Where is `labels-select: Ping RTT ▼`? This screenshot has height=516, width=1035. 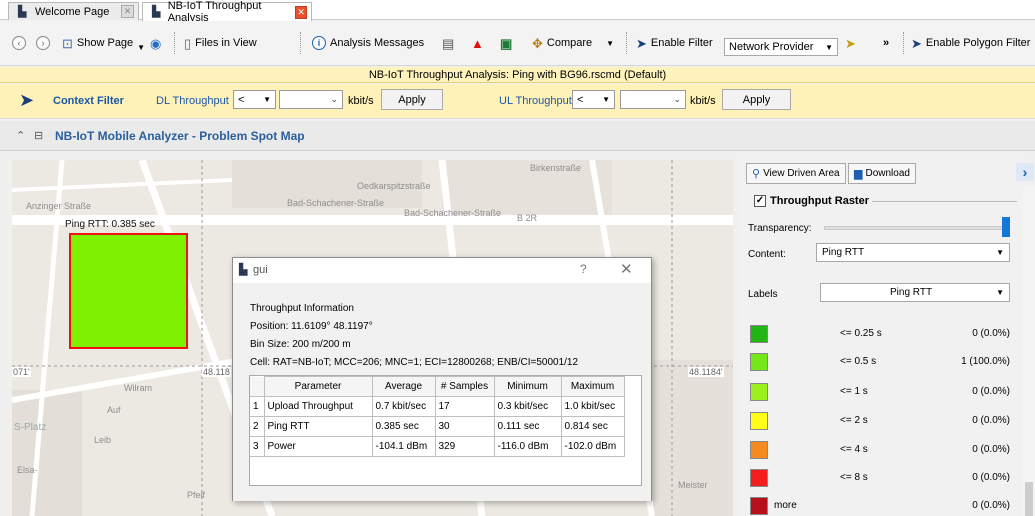
labels-select: Ping RTT ▼ is located at coordinates (915, 292).